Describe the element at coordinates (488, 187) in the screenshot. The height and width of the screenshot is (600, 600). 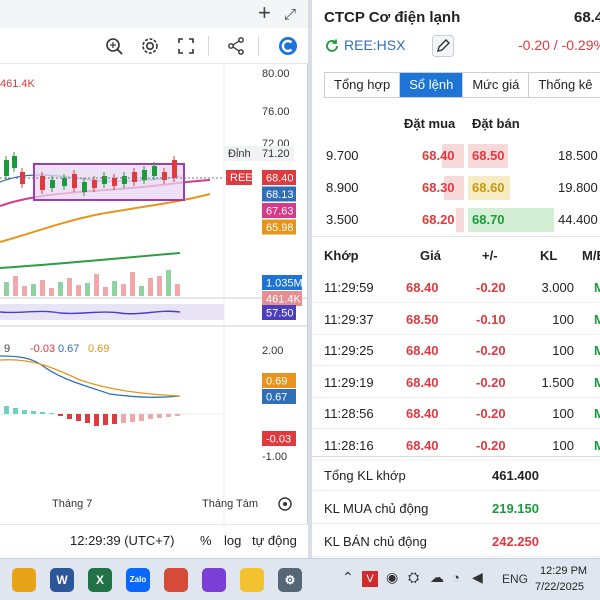
I see `ask-price: 68.60` at that location.